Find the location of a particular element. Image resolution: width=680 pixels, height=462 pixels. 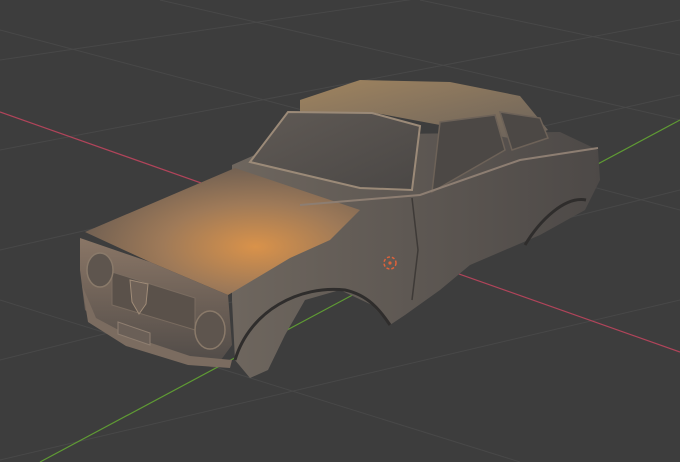

car-headlight-right is located at coordinates (210, 330).